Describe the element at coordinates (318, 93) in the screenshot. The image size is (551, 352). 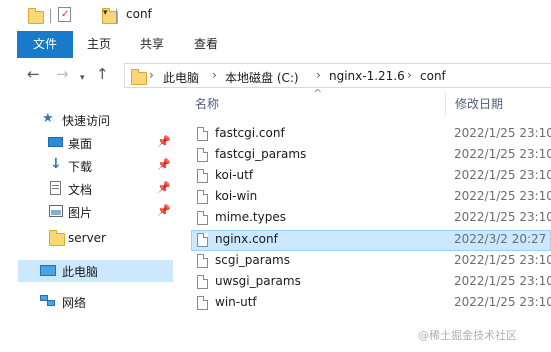
I see `sort-ascending-icon: ^` at that location.